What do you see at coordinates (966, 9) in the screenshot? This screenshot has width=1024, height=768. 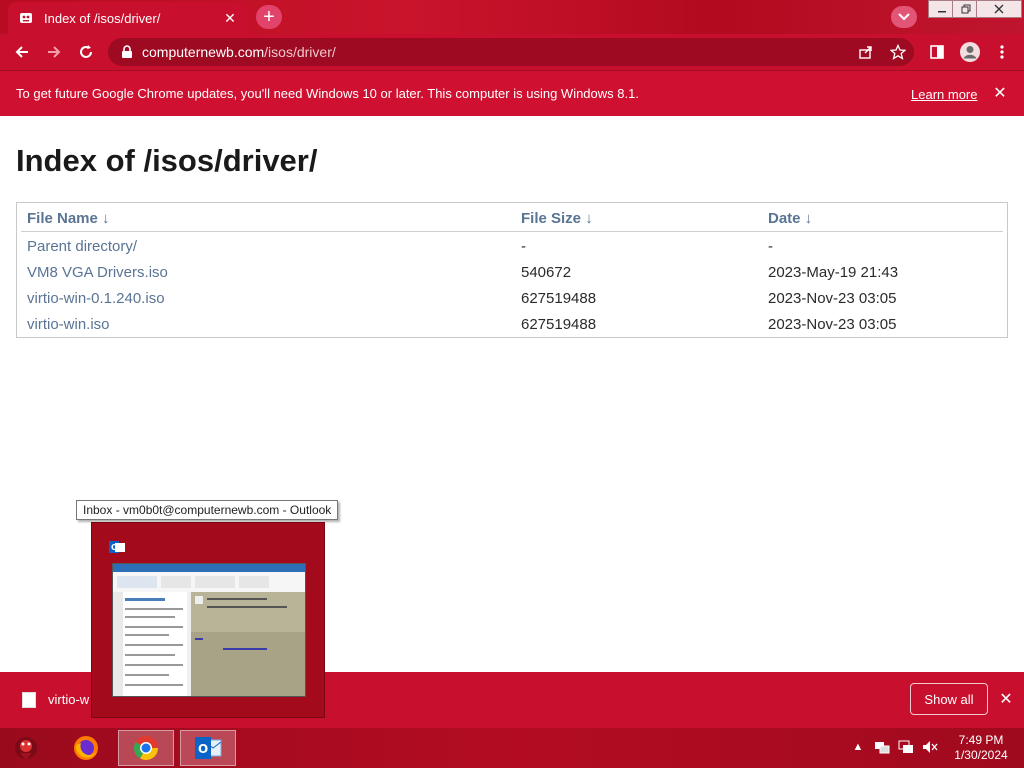 I see `restore-icon` at bounding box center [966, 9].